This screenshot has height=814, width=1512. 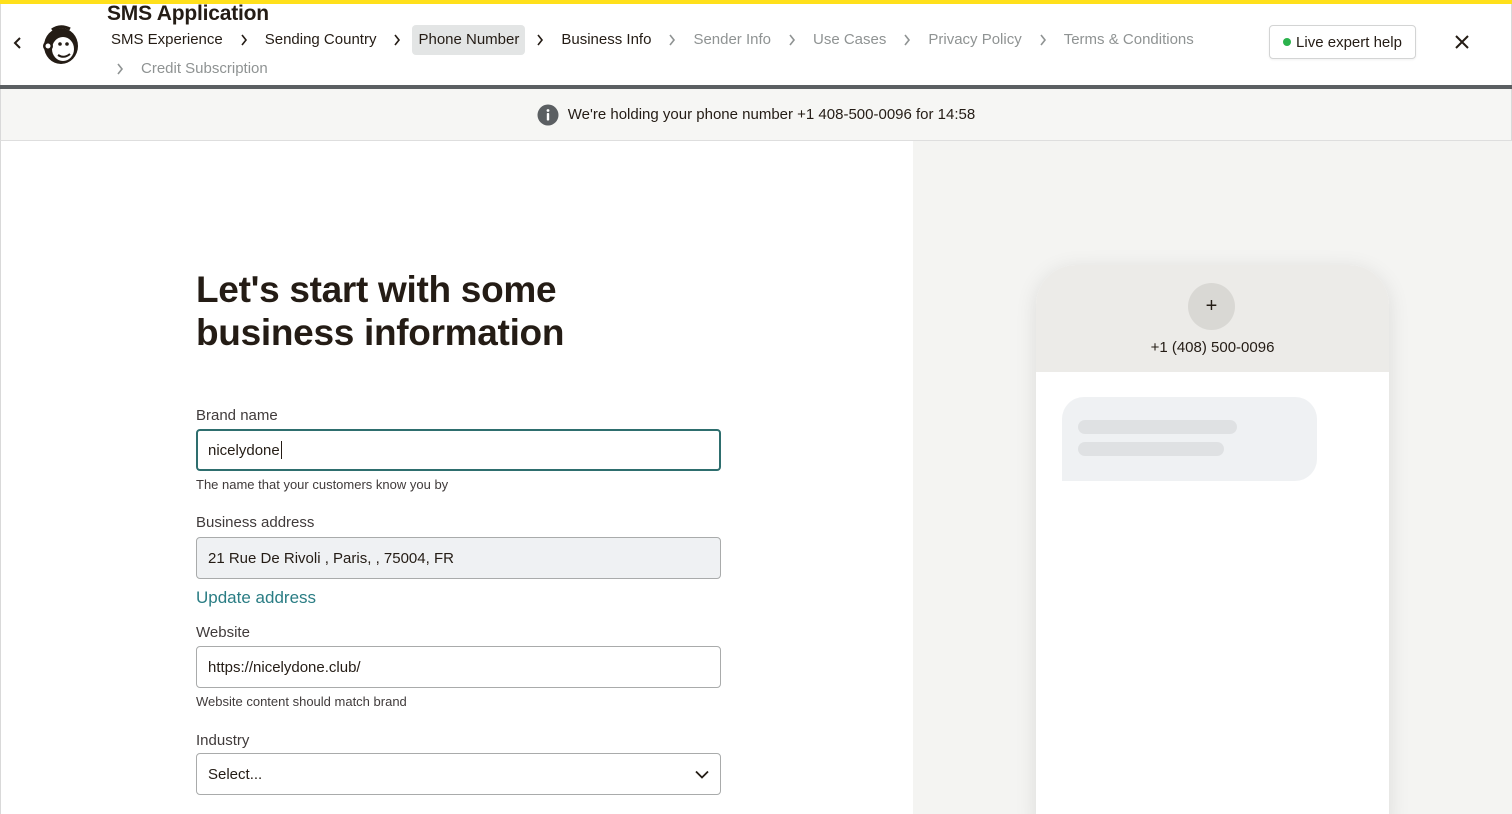 I want to click on plus-icon: +, so click(x=1211, y=306).